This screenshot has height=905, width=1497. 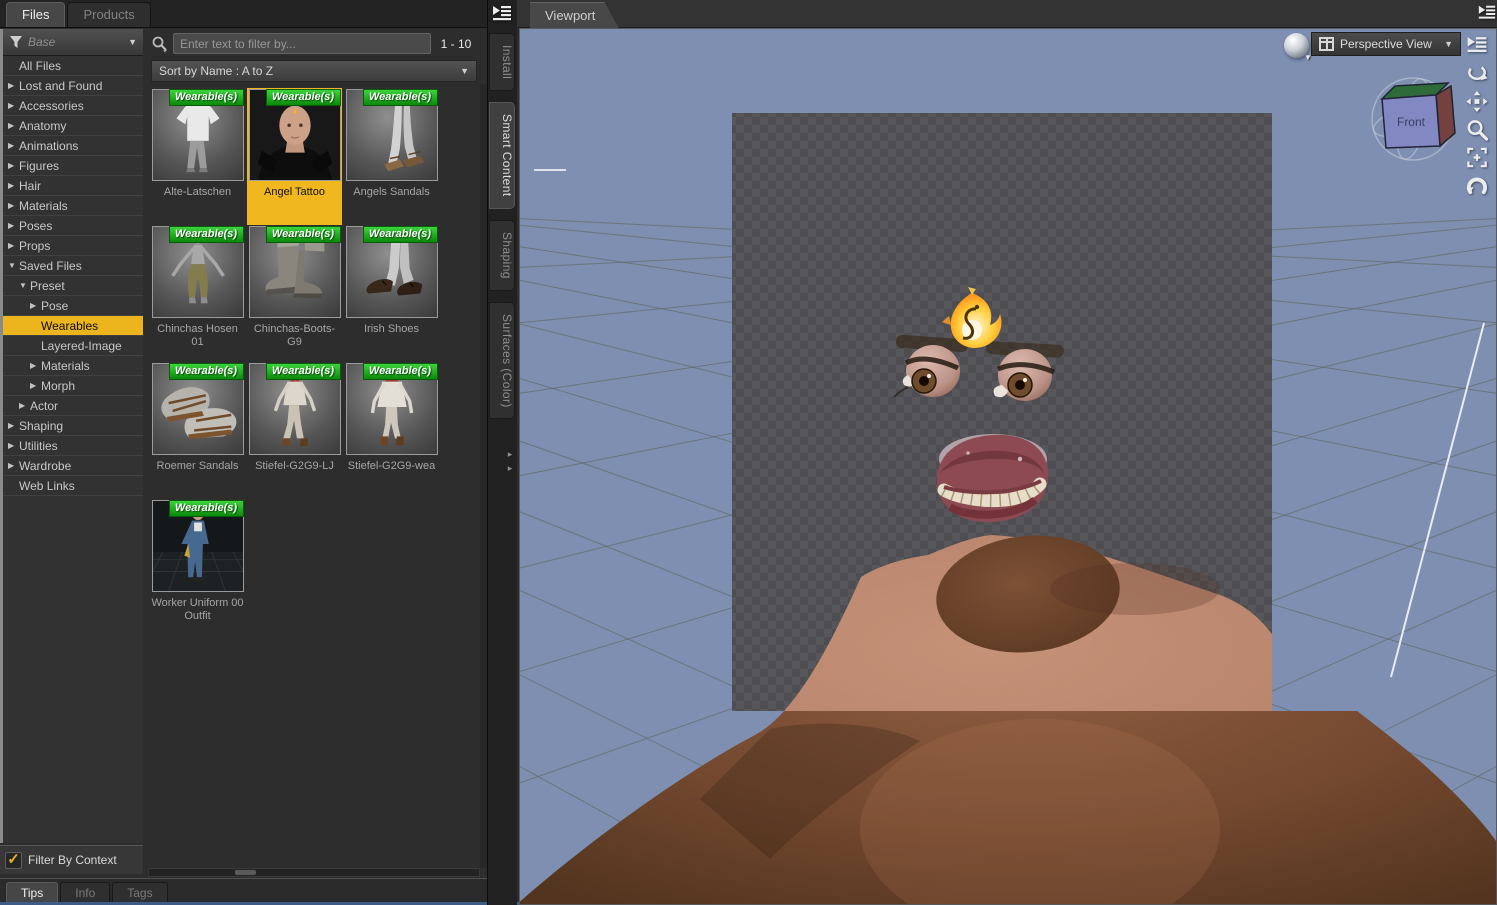 What do you see at coordinates (243, 14) in the screenshot?
I see `content-library-tabbar: Files Products` at bounding box center [243, 14].